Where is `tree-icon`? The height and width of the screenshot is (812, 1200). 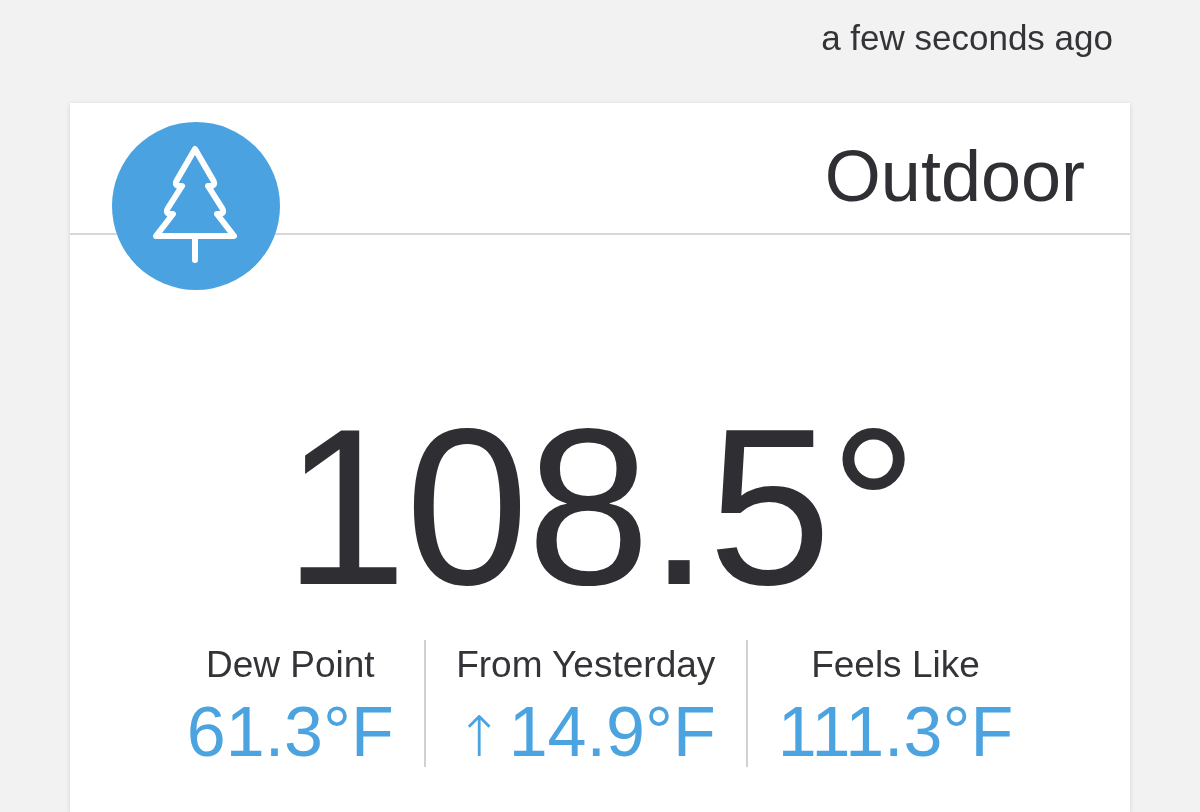 tree-icon is located at coordinates (196, 206).